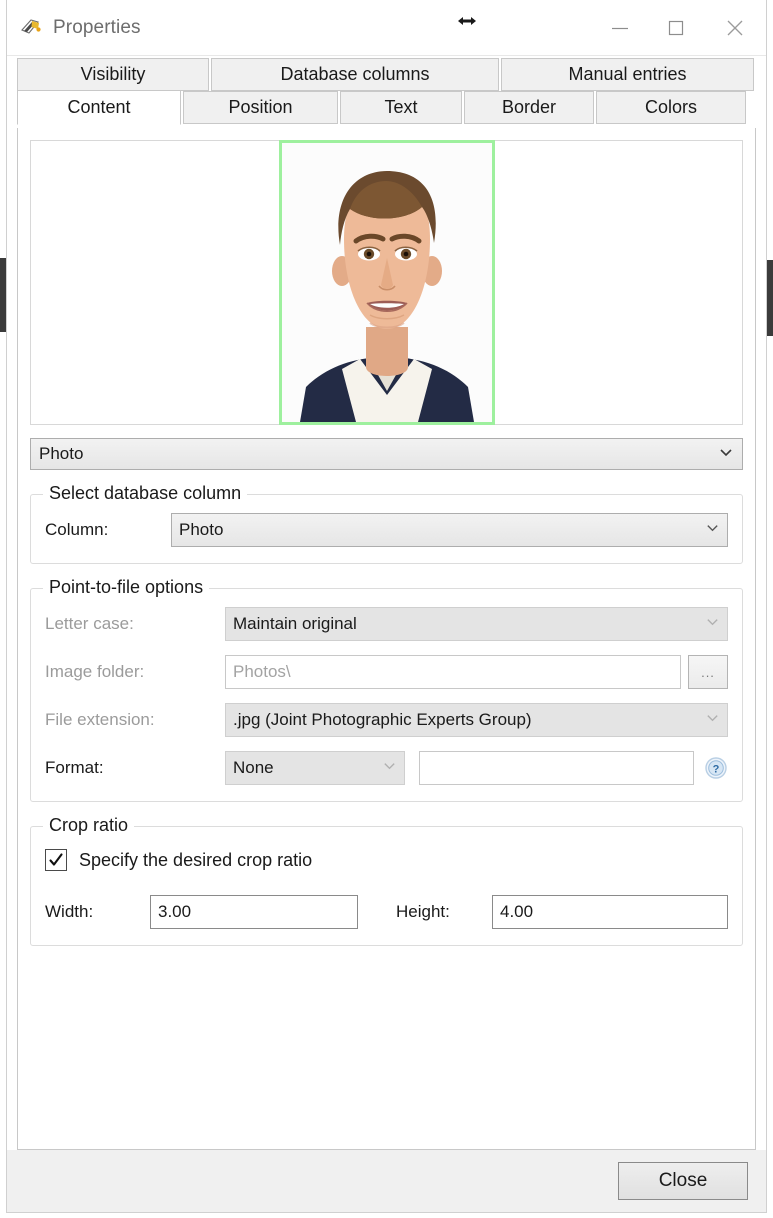  Describe the element at coordinates (476, 624) in the screenshot. I see `letter-case-combo: Maintain original` at that location.